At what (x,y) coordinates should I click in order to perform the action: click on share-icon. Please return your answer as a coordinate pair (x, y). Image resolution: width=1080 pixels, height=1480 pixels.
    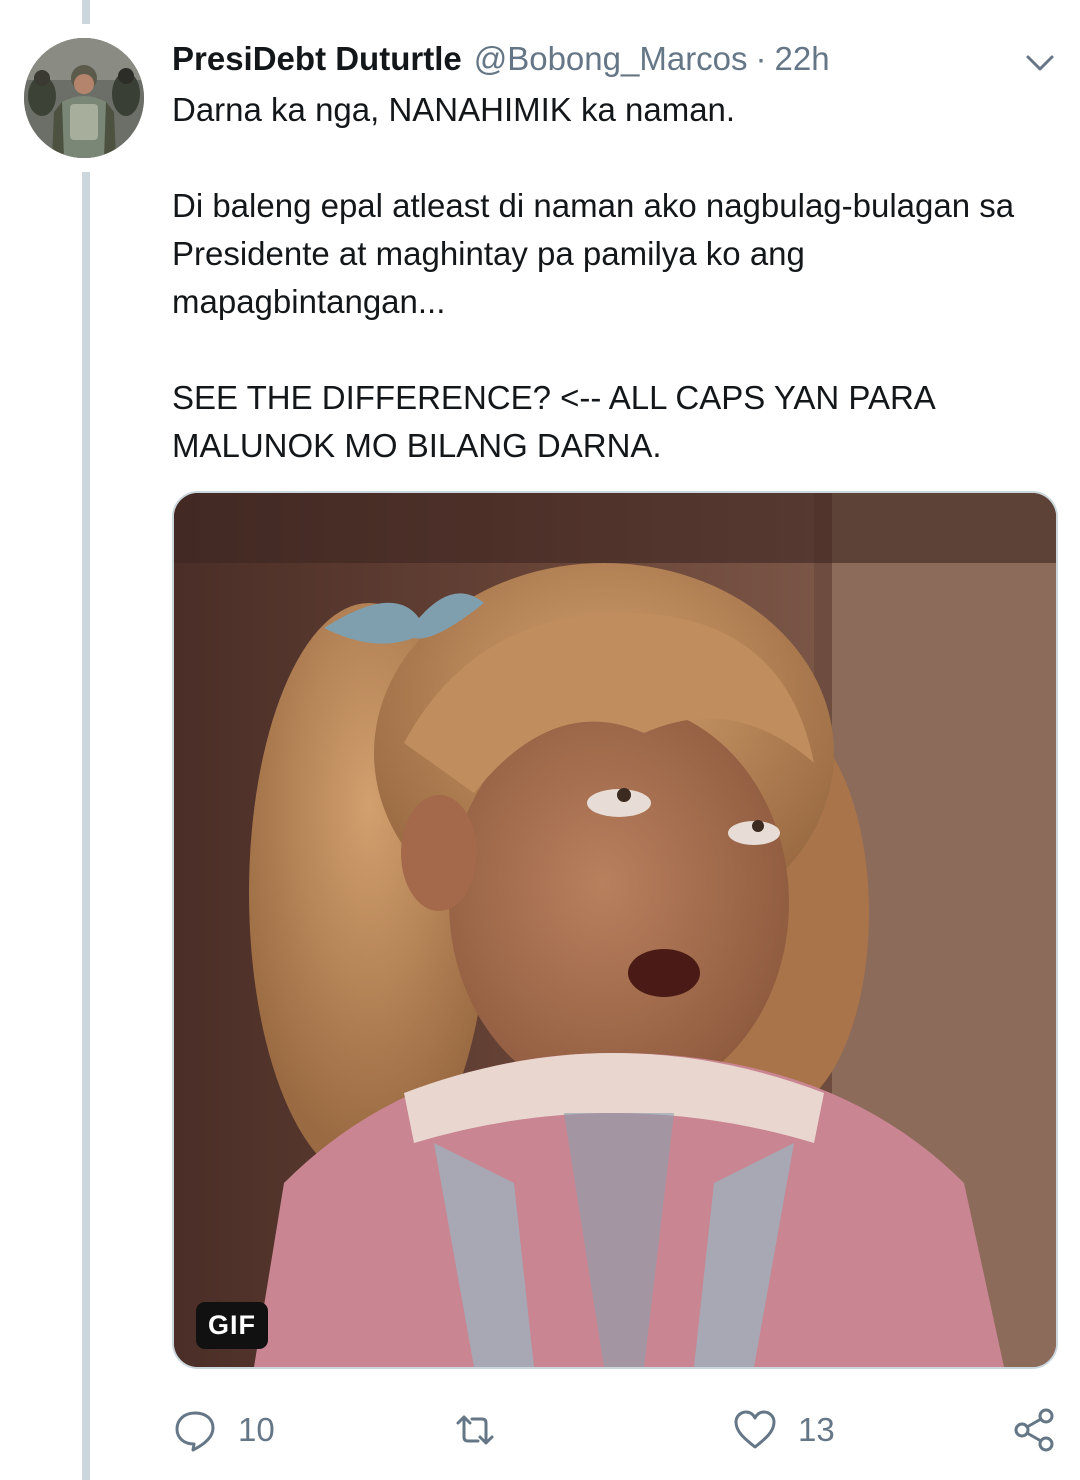
    Looking at the image, I should click on (1034, 1430).